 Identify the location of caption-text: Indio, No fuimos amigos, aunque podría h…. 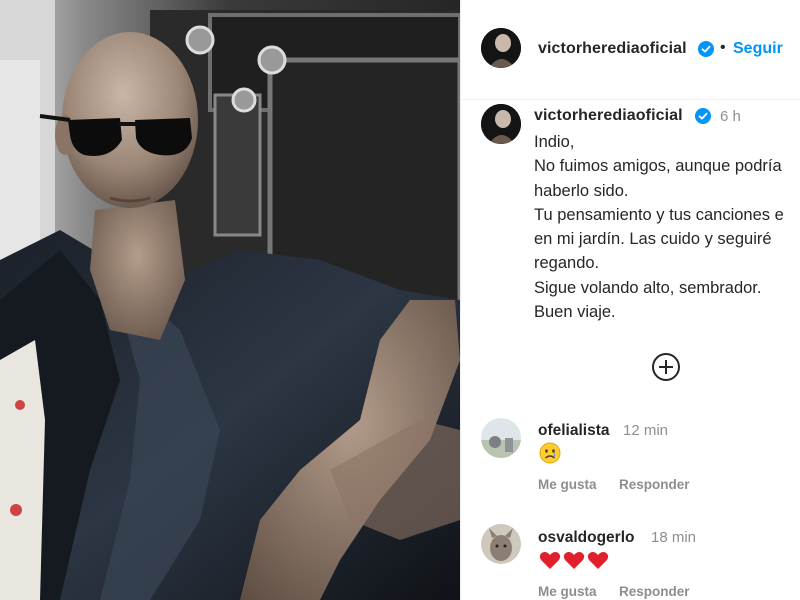
(667, 227).